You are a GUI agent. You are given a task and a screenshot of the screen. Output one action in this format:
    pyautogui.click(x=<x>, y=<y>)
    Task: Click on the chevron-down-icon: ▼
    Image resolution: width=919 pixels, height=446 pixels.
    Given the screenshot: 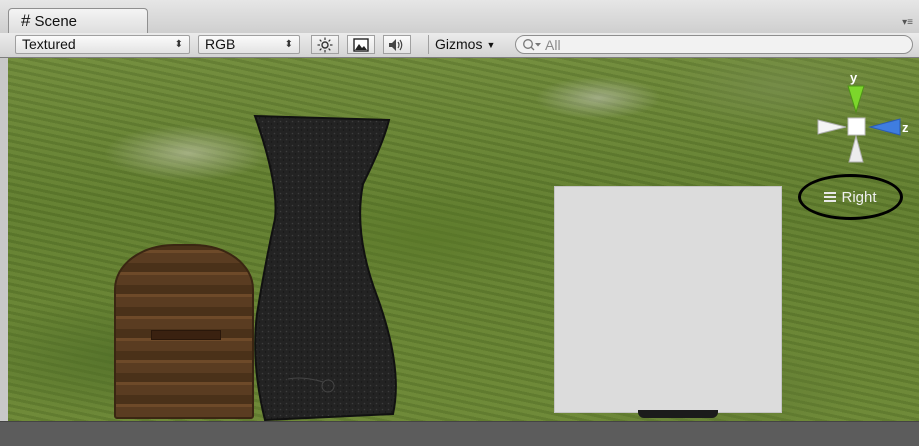 What is the action you would take?
    pyautogui.click(x=491, y=44)
    